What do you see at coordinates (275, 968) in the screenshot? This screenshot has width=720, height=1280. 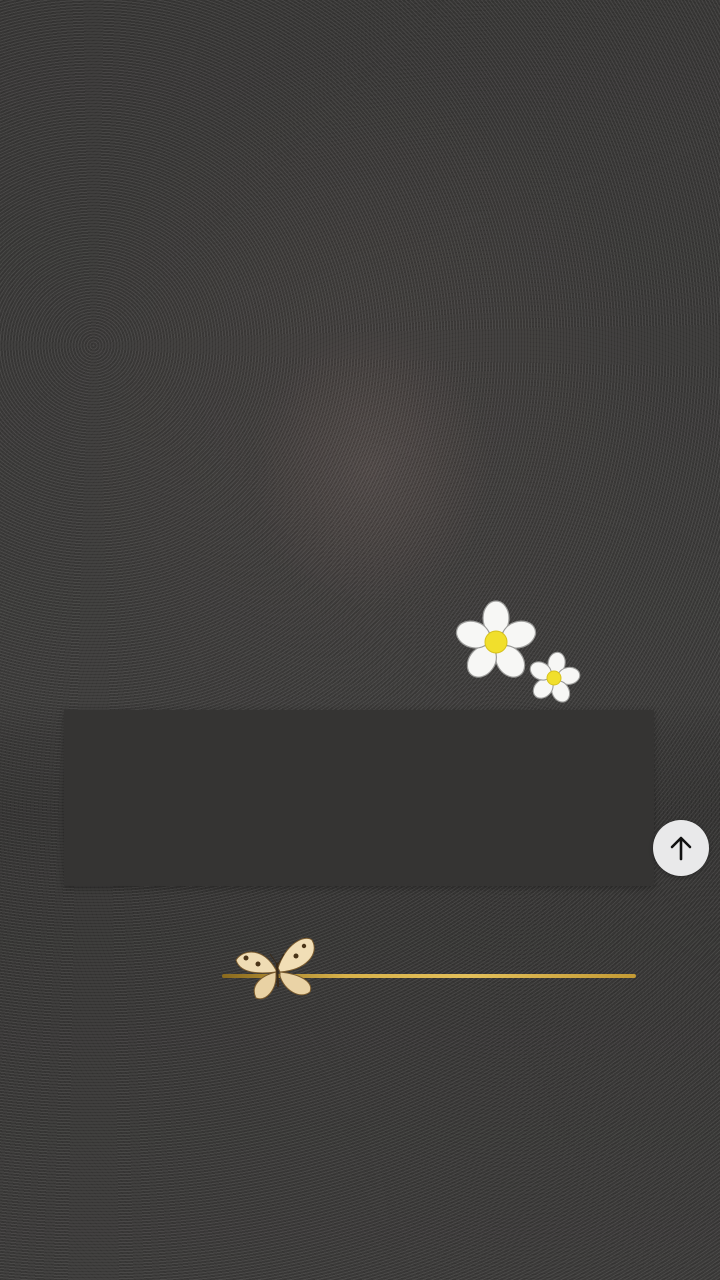 I see `butterfly-icon` at bounding box center [275, 968].